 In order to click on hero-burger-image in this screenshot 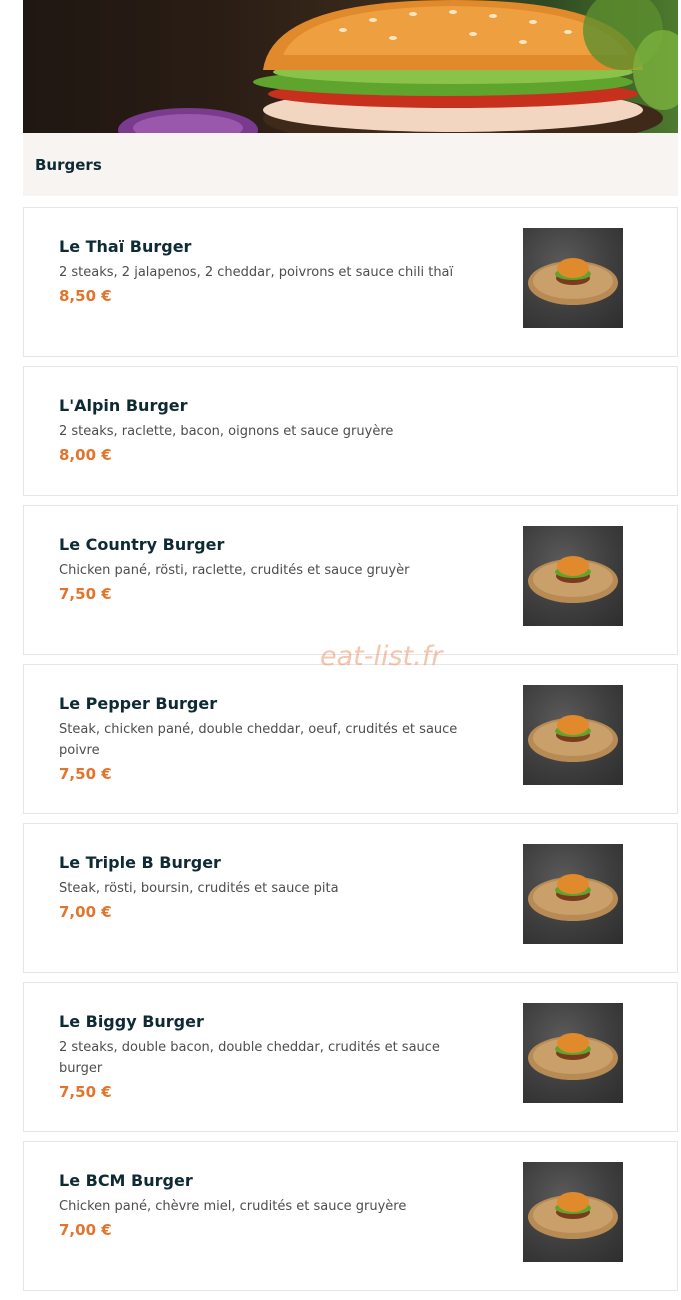, I will do `click(350, 66)`.